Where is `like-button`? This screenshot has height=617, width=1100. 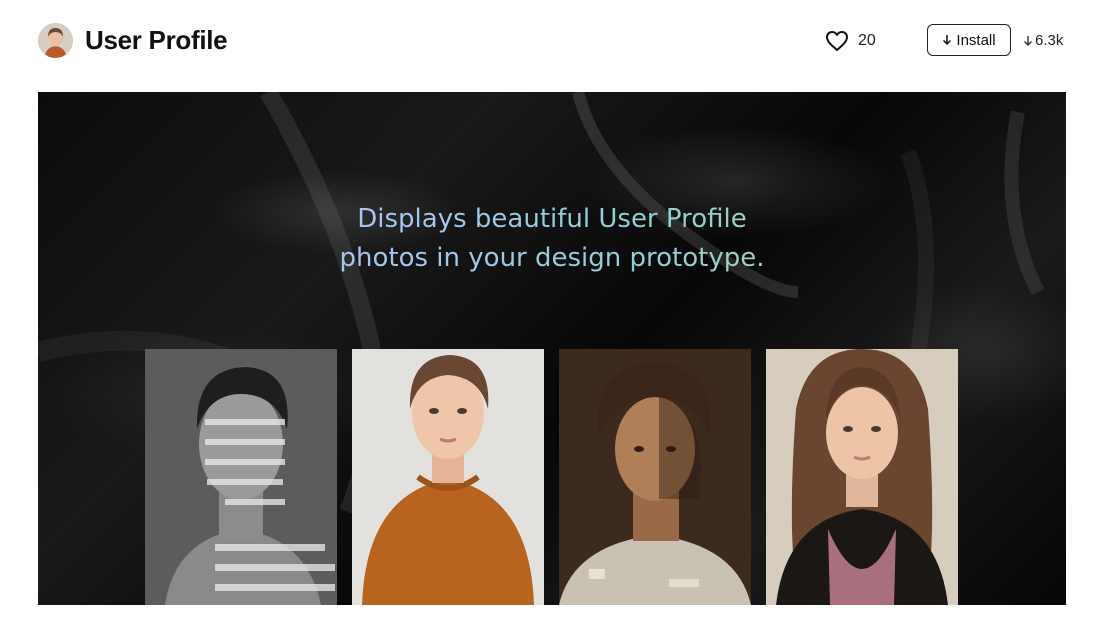 like-button is located at coordinates (837, 41).